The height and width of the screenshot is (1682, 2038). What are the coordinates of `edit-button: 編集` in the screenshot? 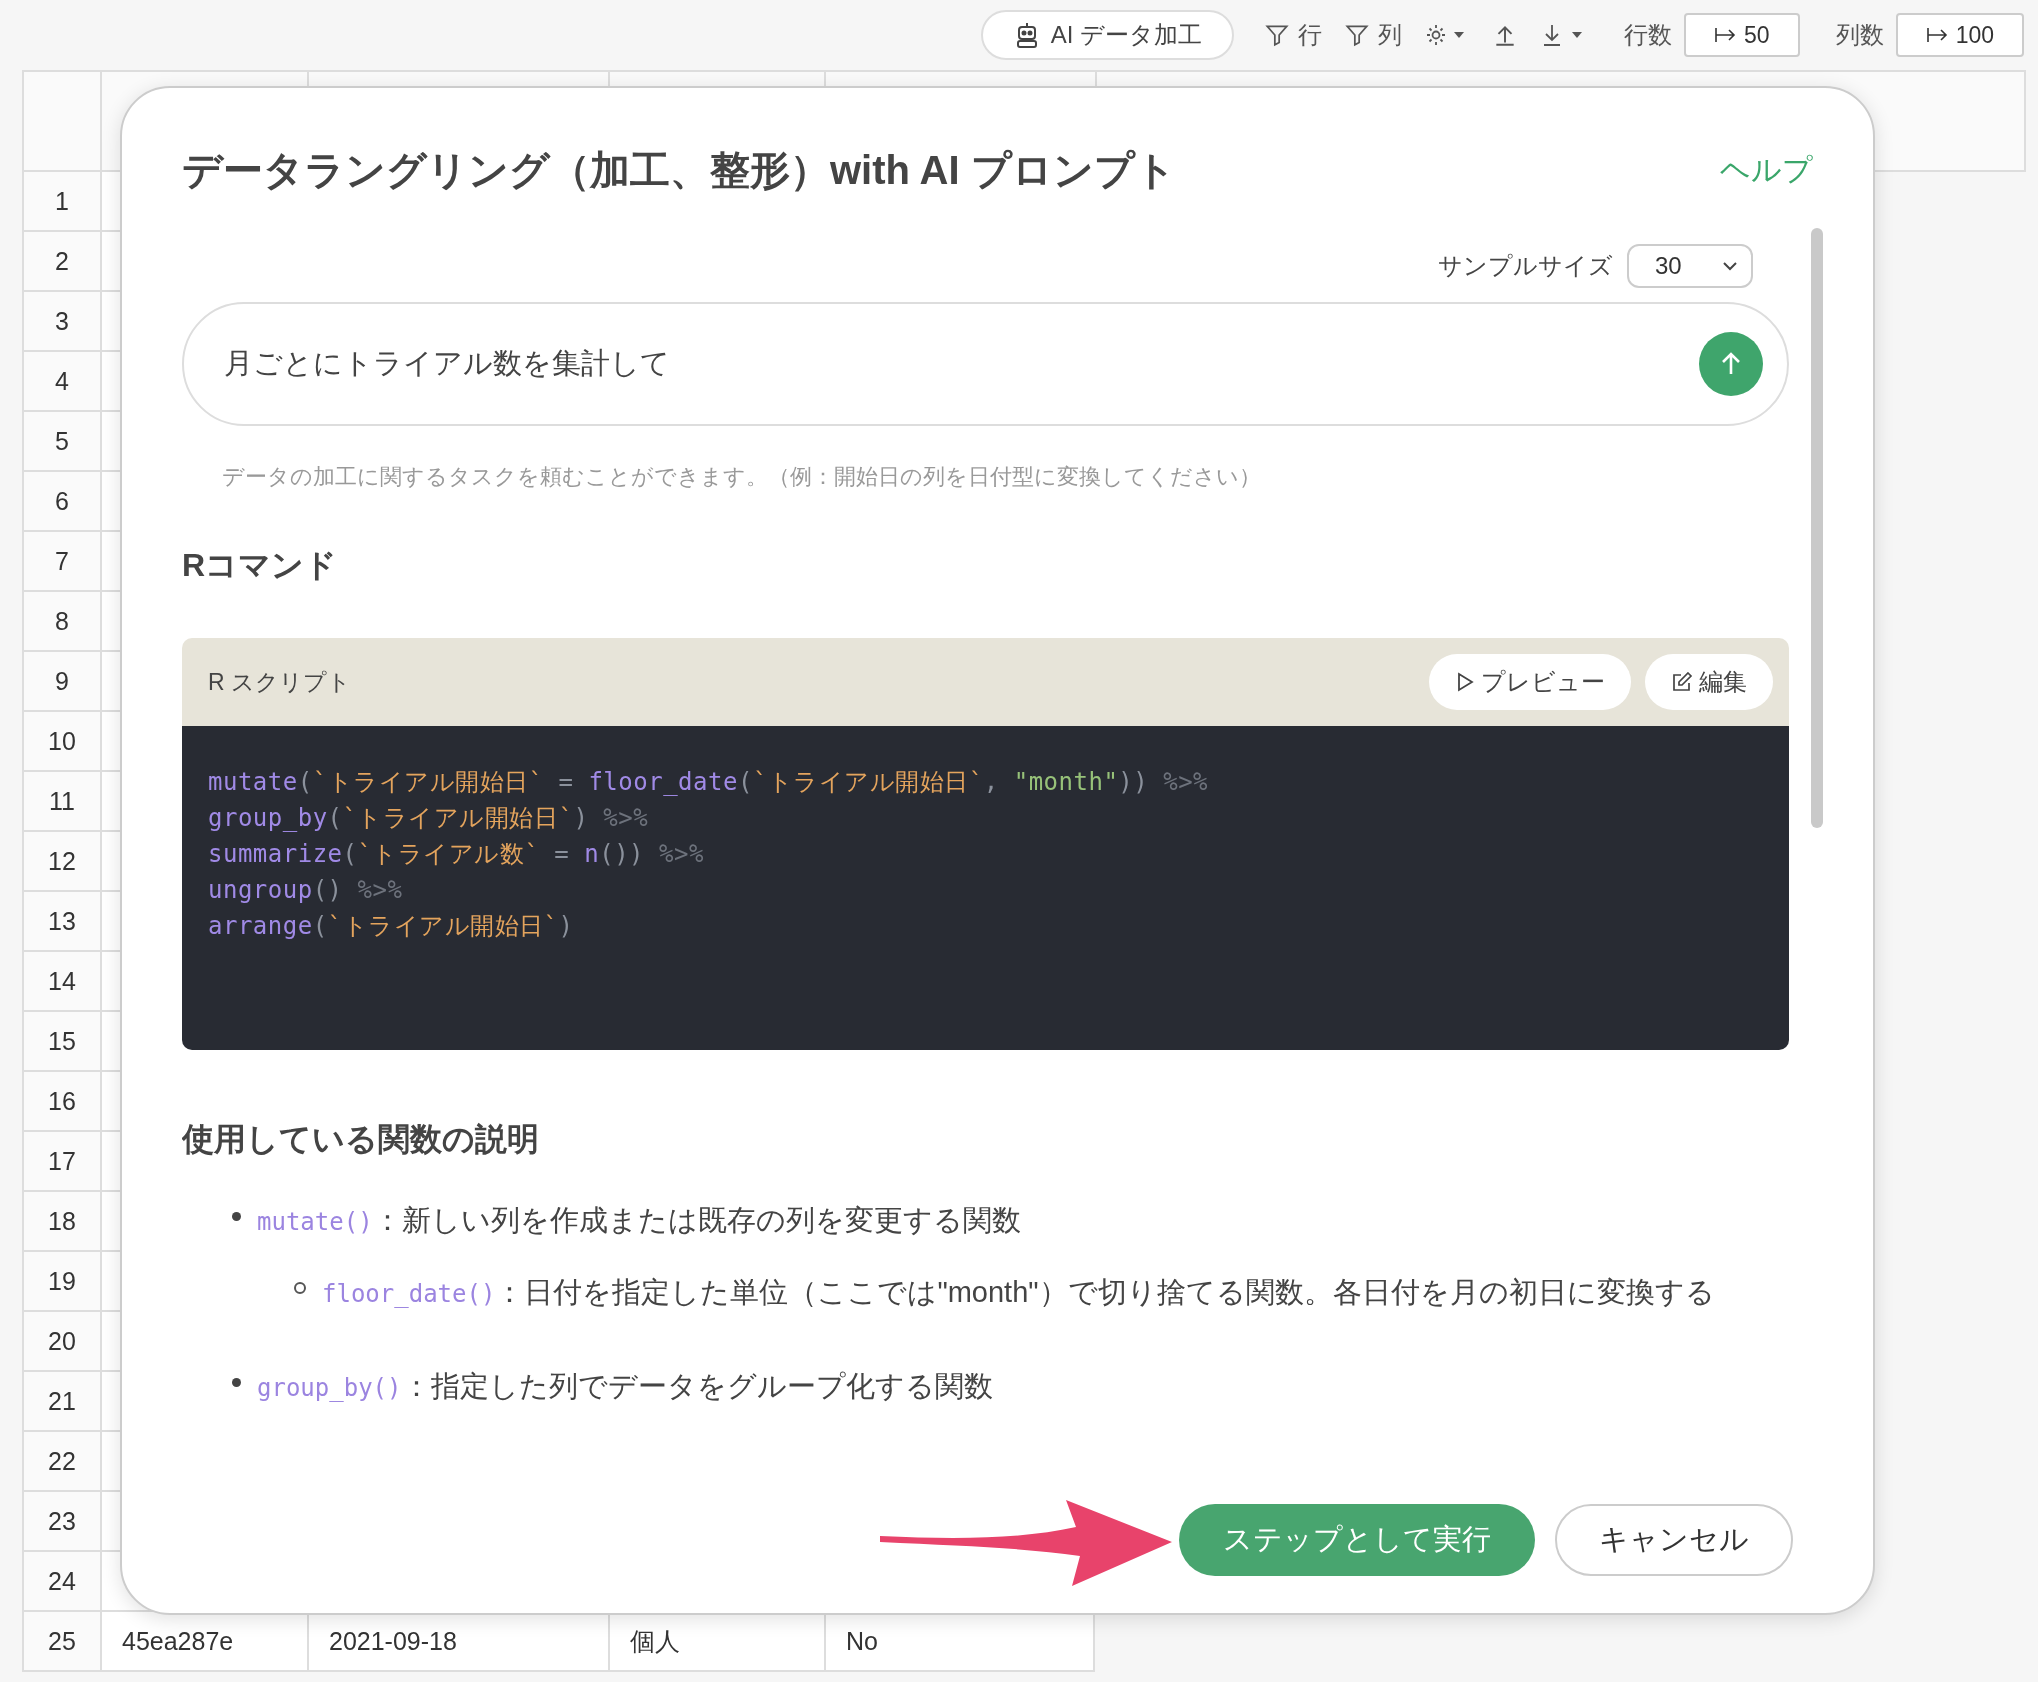 It's located at (1709, 682).